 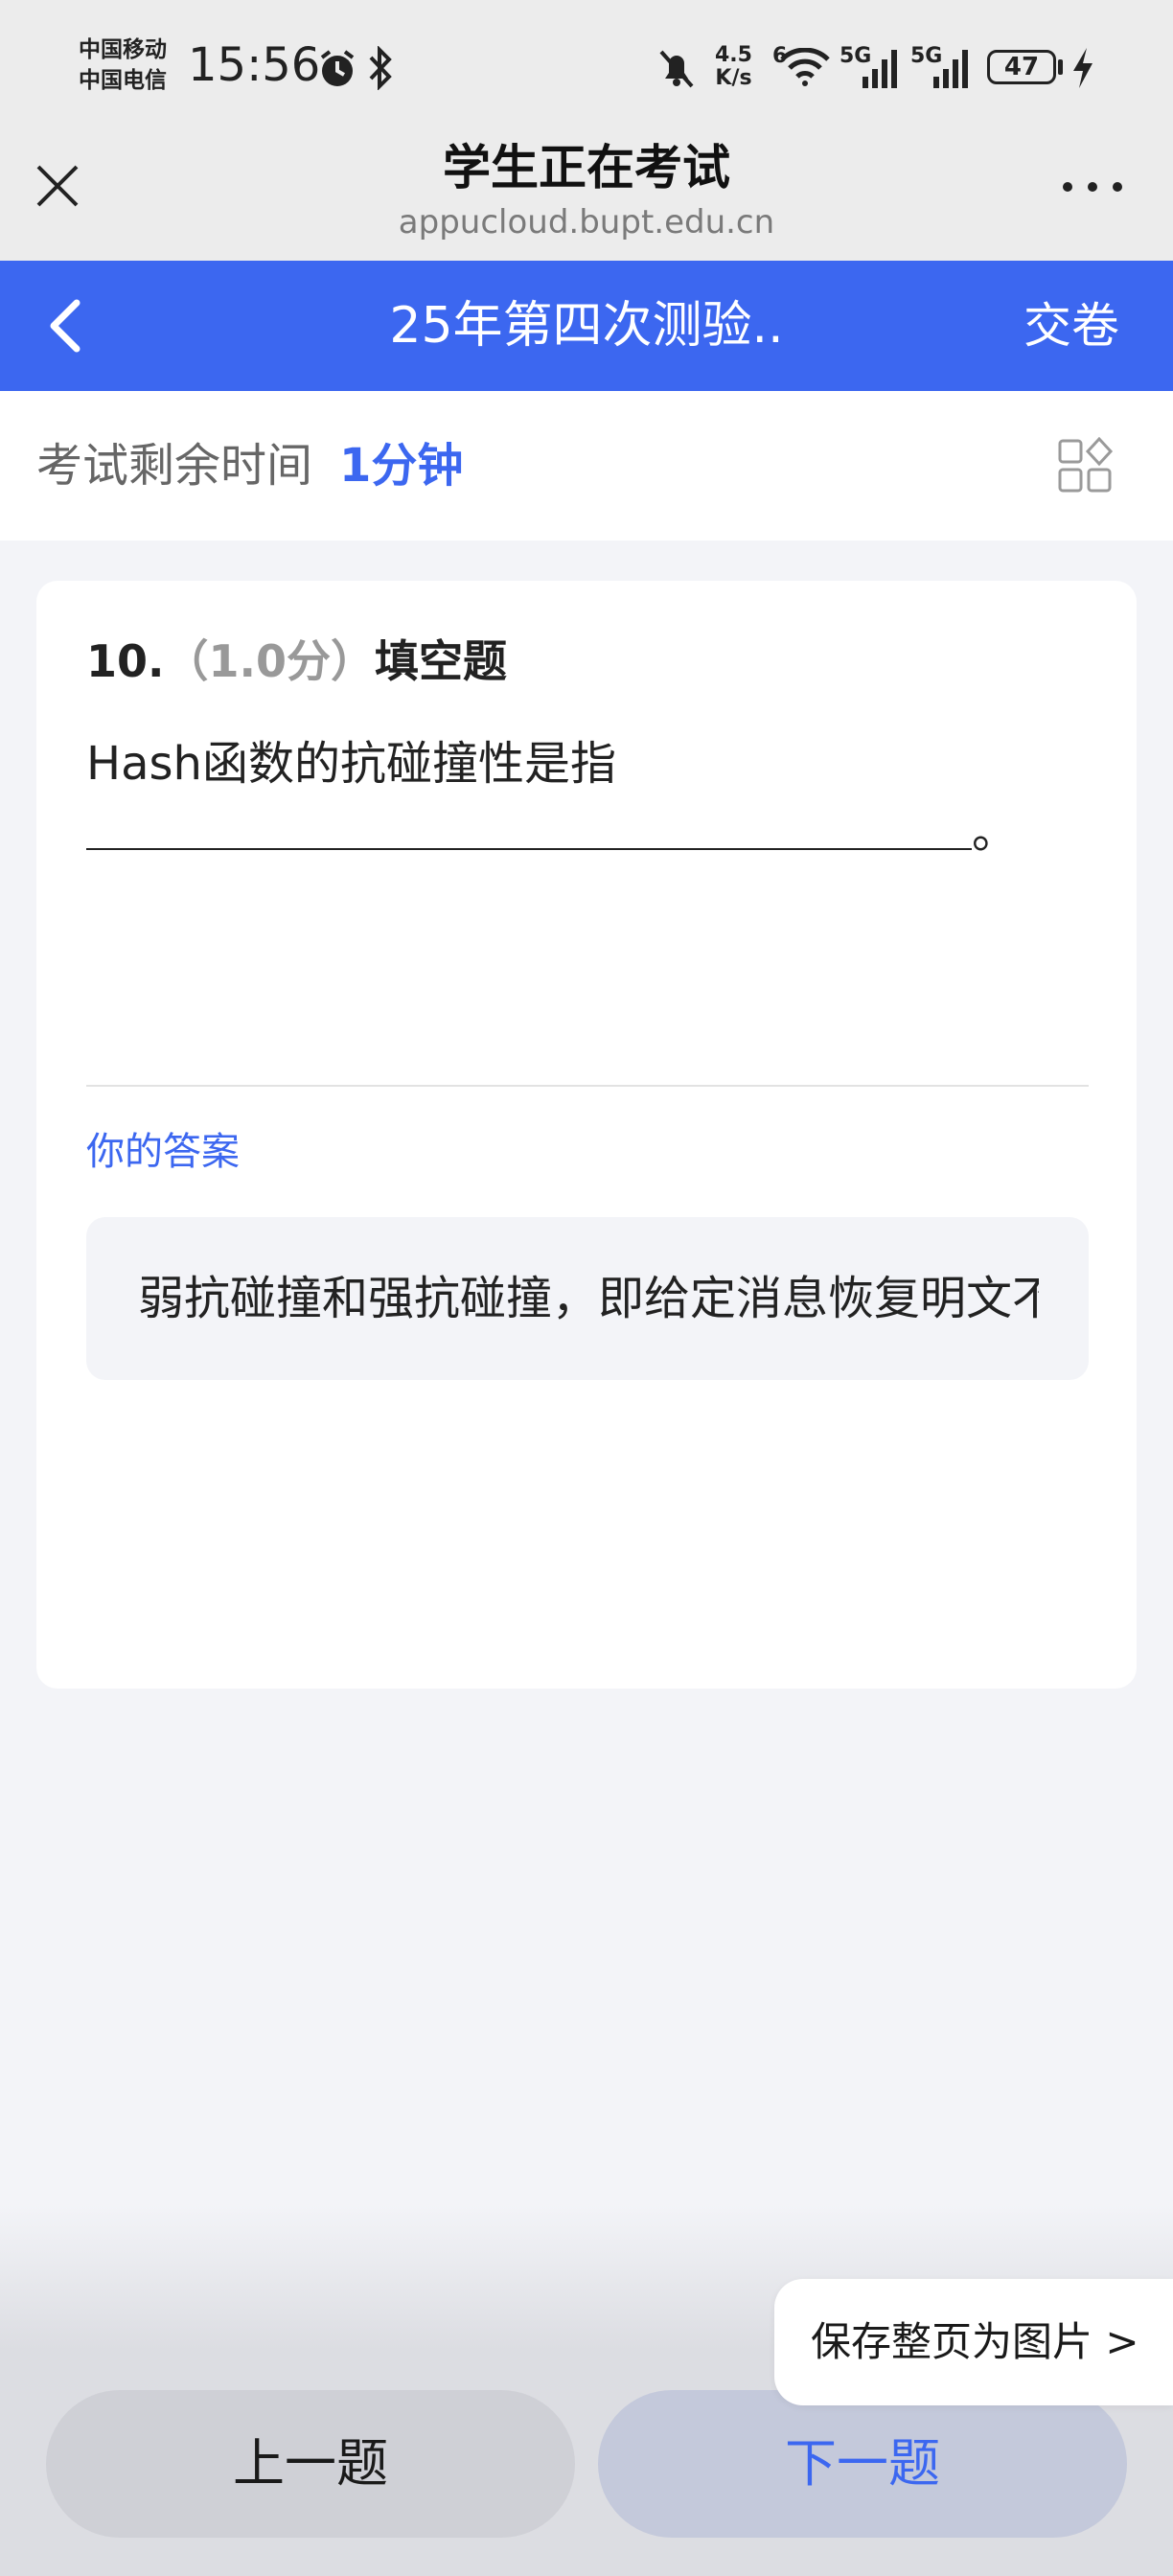 I want to click on charging-icon, so click(x=1082, y=68).